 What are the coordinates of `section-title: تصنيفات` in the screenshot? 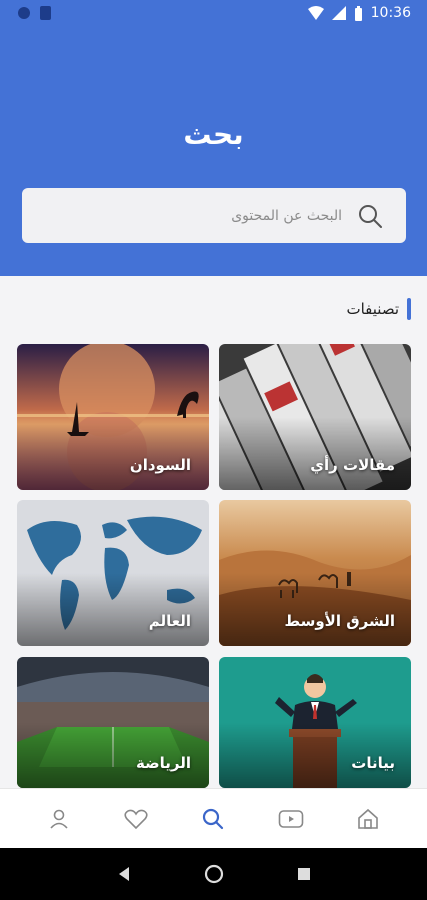 It's located at (372, 309).